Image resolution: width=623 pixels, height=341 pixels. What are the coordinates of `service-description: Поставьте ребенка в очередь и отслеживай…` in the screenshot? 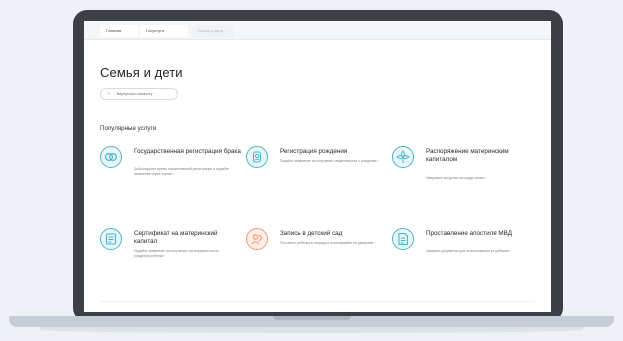 It's located at (328, 243).